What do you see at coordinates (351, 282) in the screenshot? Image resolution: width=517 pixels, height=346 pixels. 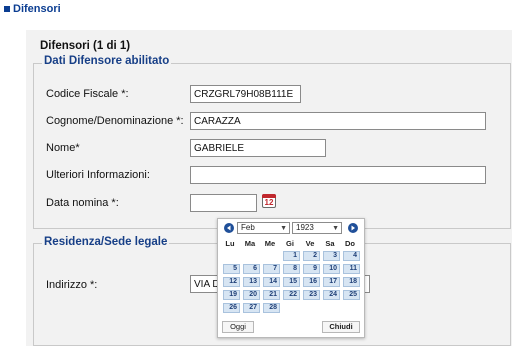 I see `calendar-day: 18` at bounding box center [351, 282].